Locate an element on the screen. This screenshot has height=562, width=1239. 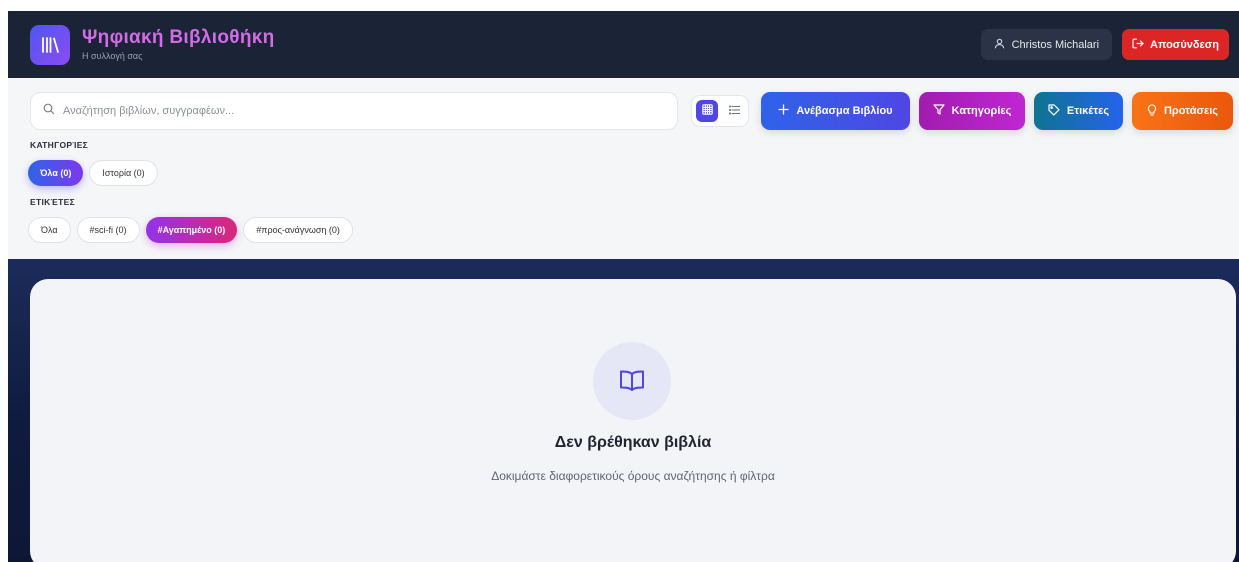
library-icon is located at coordinates (50, 44).